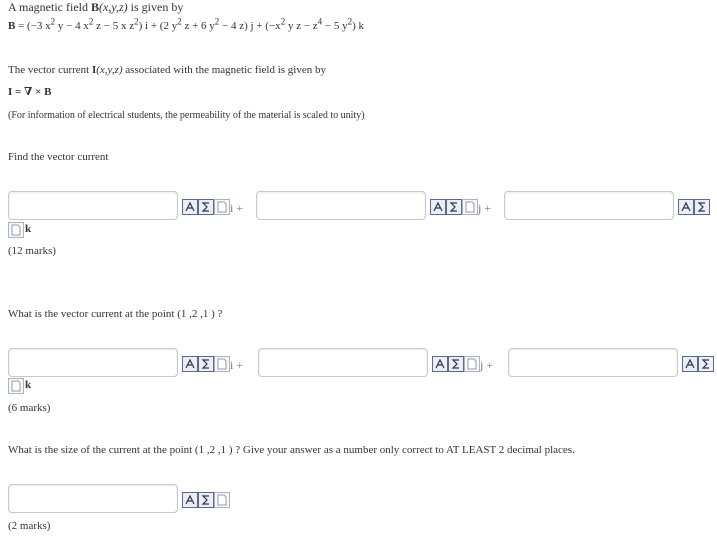  Describe the element at coordinates (72, 26) in the screenshot. I see `b-term: y − 4 x` at that location.